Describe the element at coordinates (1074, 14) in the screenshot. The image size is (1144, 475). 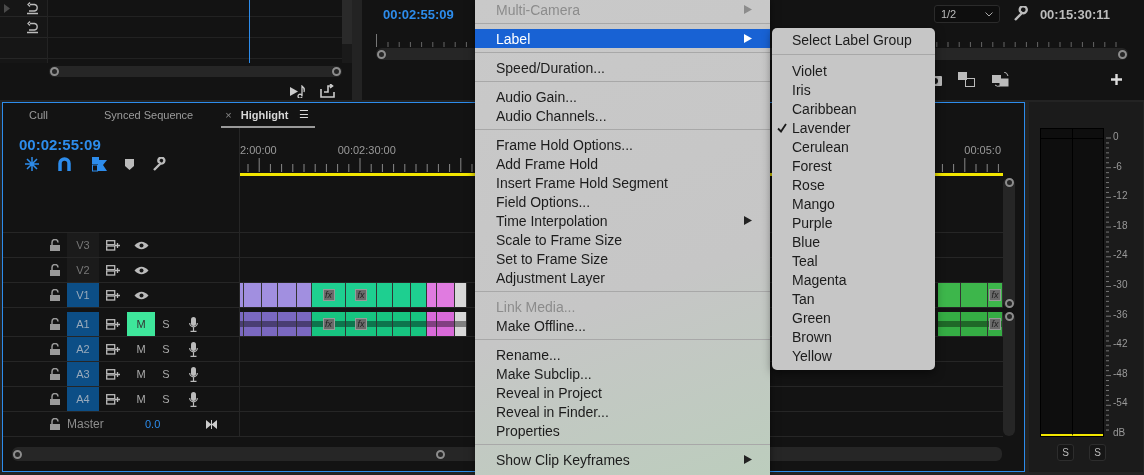
I see `duration-timecode: 00:15:30:11` at that location.